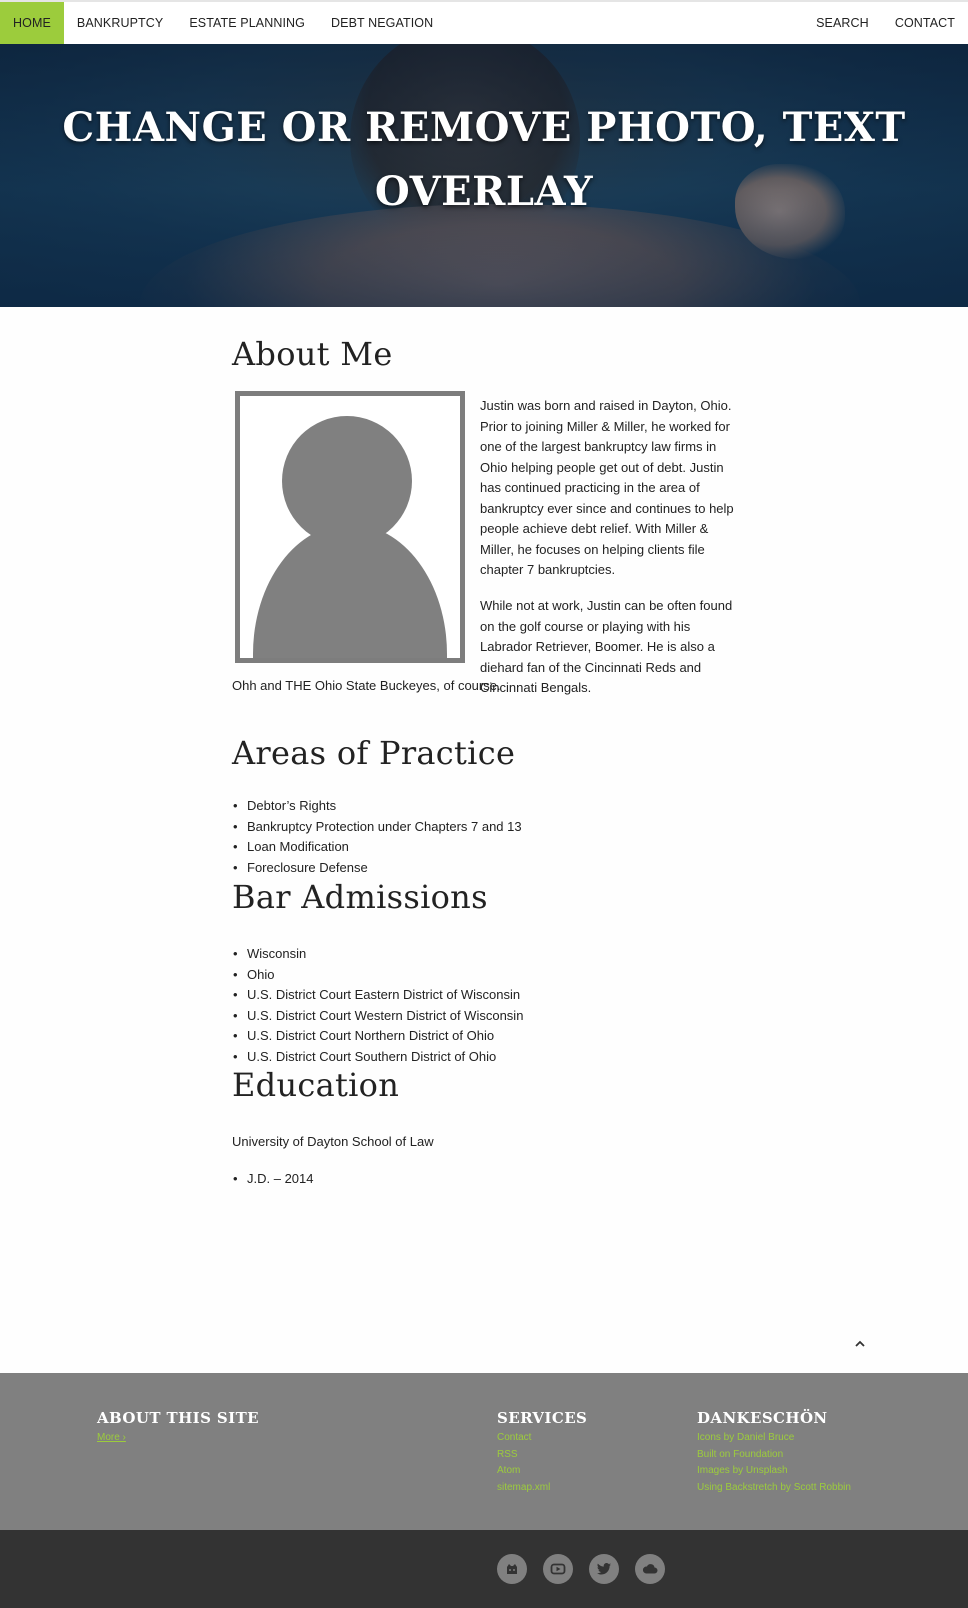  I want to click on list-item: Ohio, so click(377, 975).